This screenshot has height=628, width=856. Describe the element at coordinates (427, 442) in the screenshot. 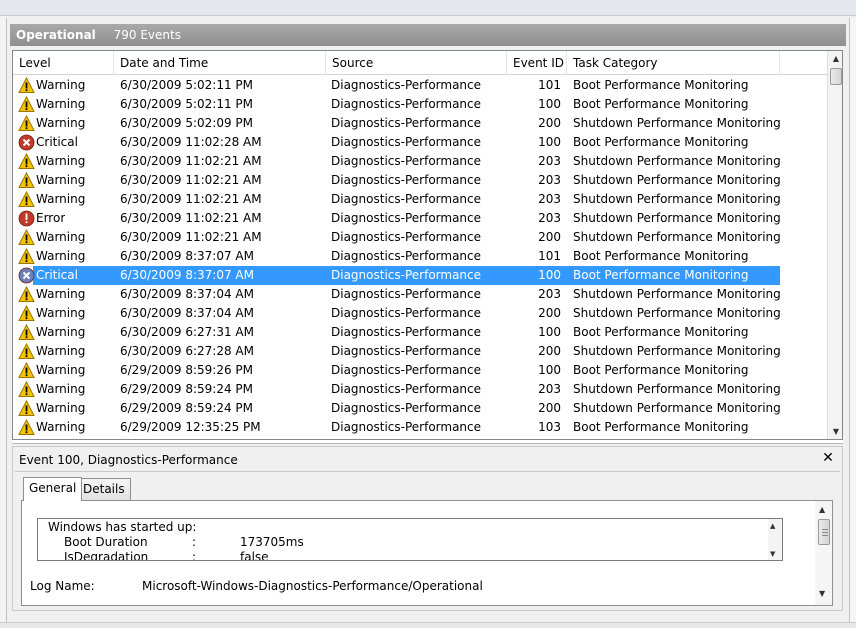

I see `pane-splitter` at that location.